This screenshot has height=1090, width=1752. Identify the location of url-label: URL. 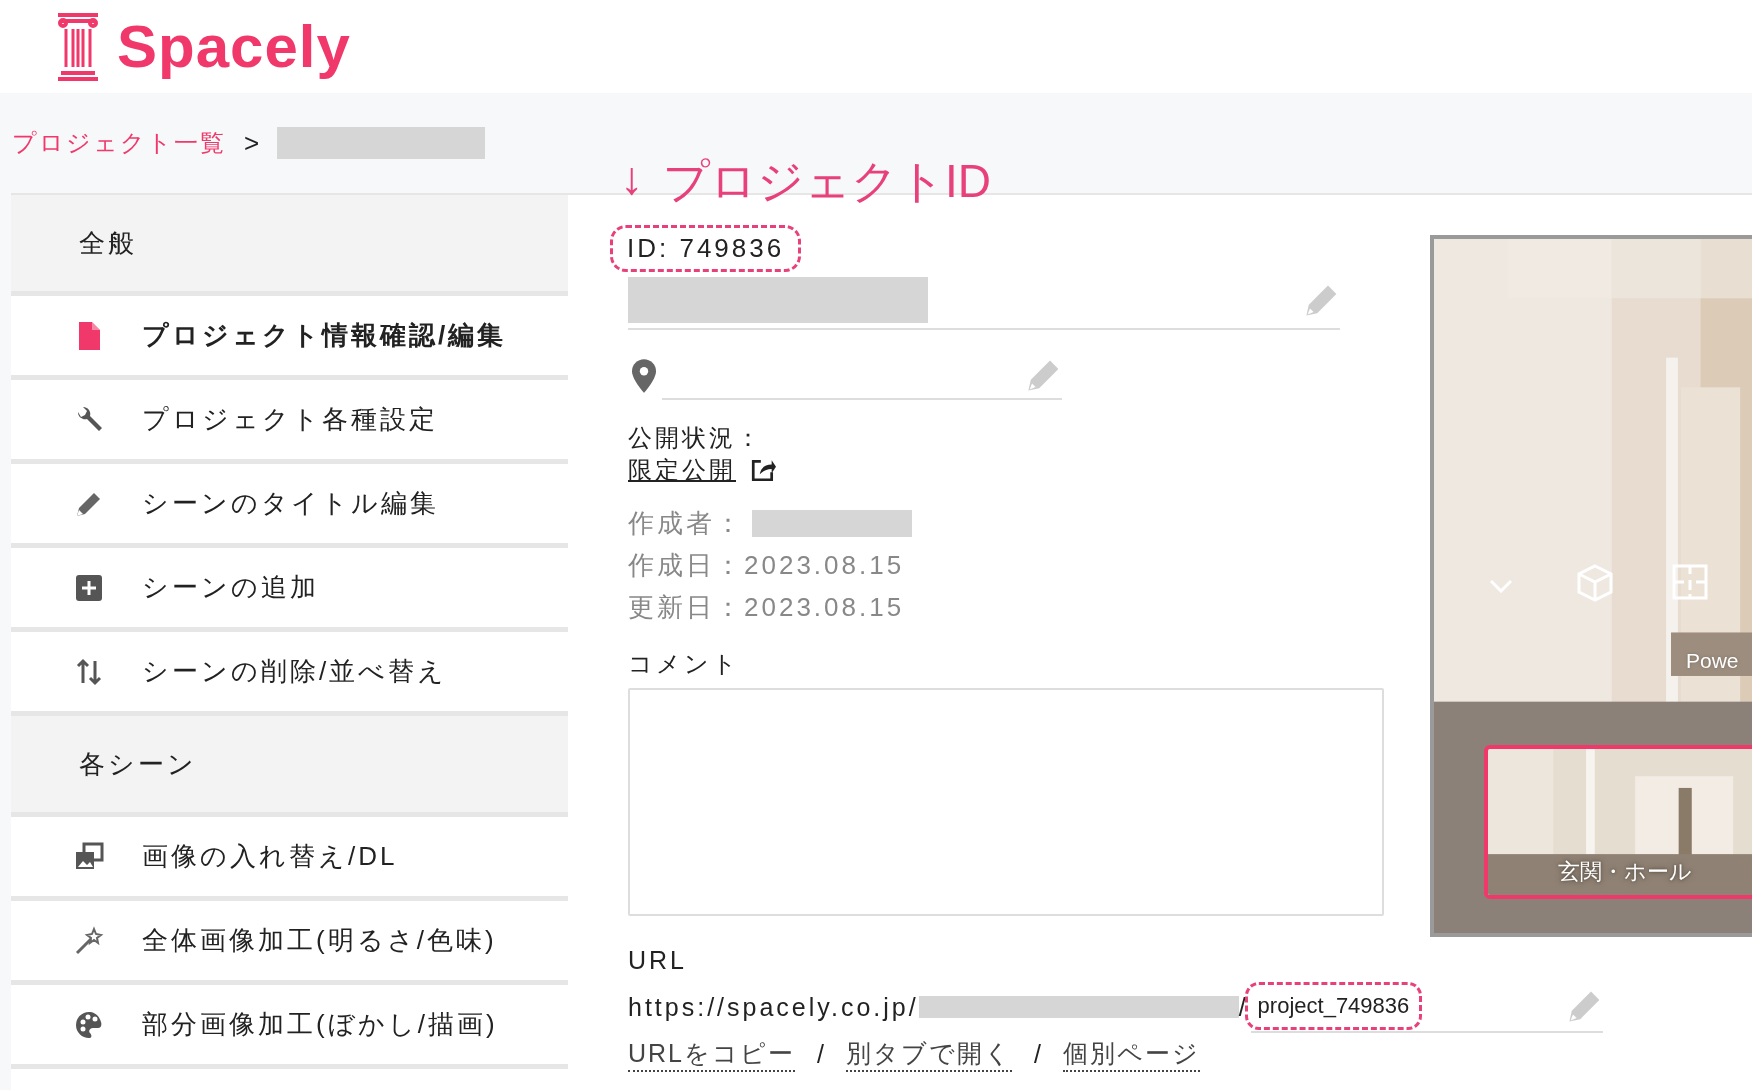
(657, 960).